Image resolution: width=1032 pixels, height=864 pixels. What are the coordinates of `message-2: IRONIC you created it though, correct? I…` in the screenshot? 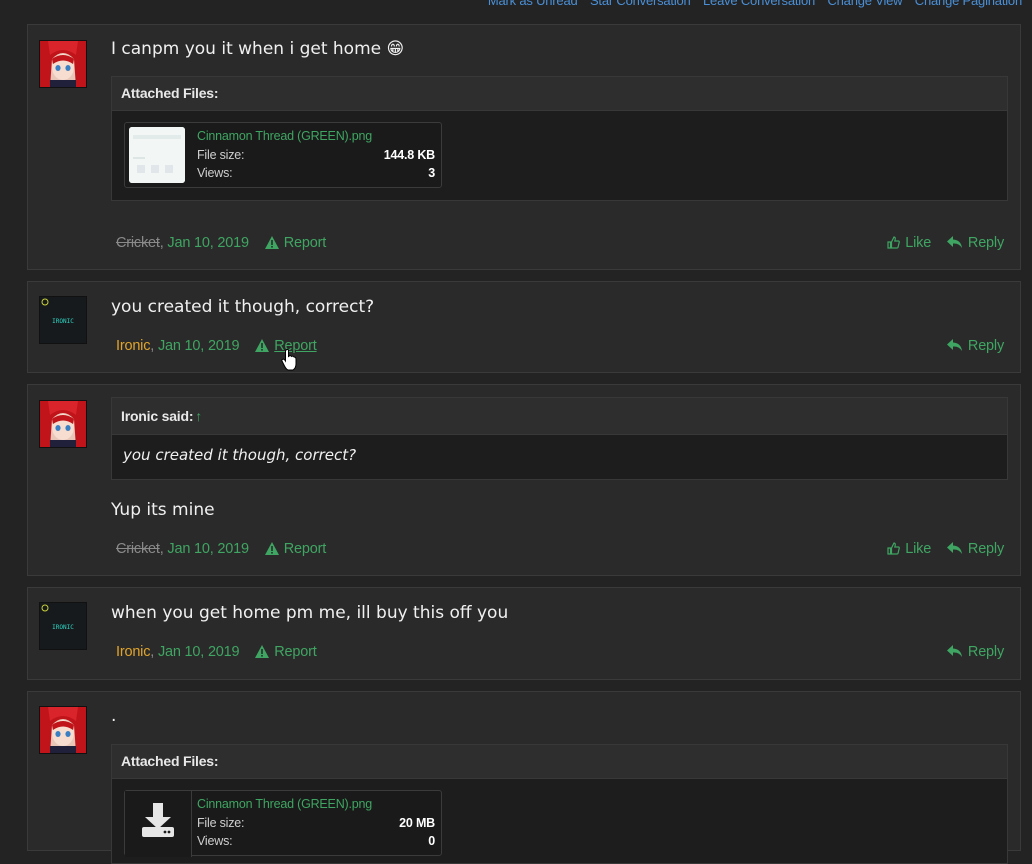 It's located at (524, 327).